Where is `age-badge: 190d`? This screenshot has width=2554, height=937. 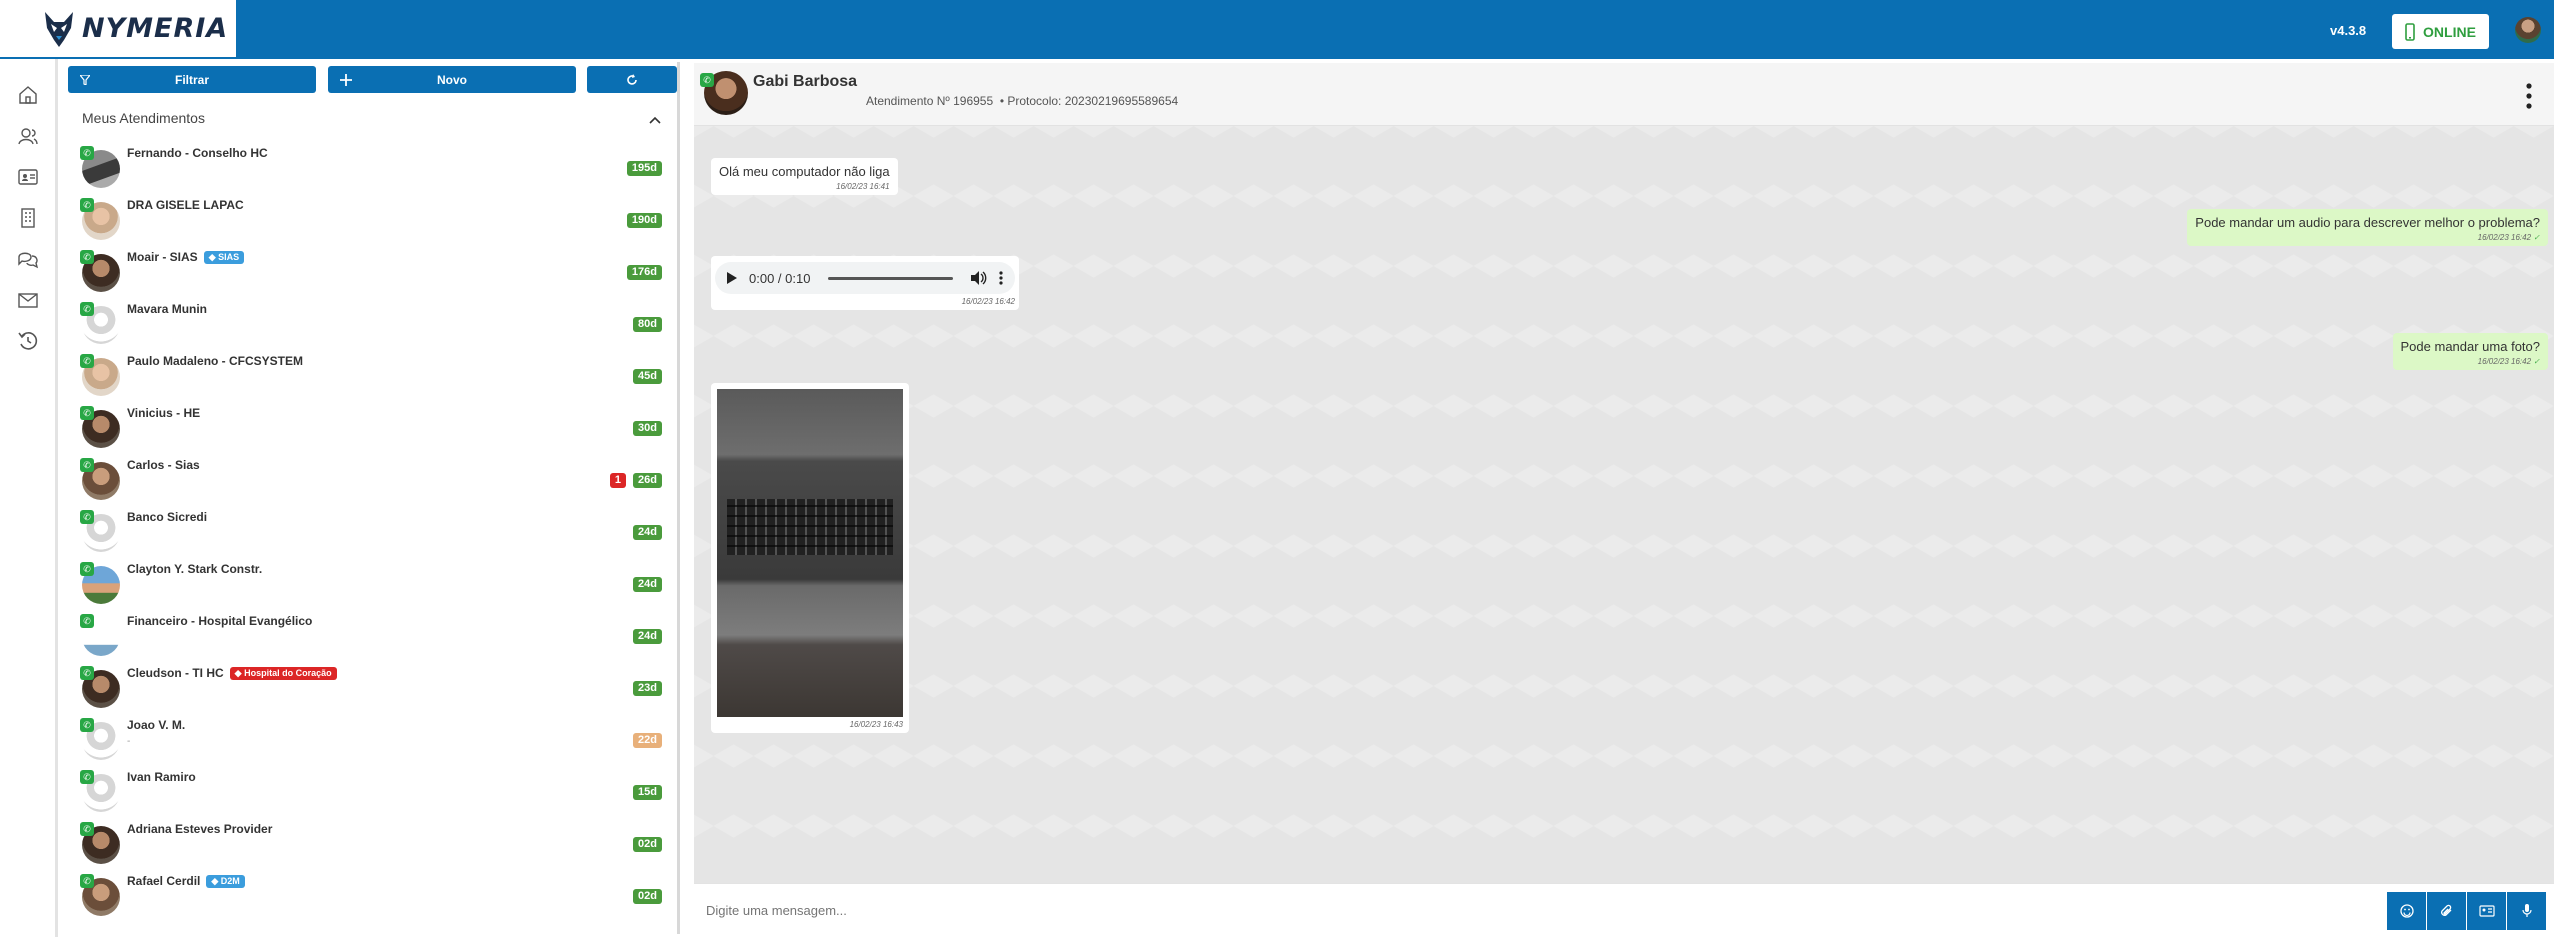
age-badge: 190d is located at coordinates (644, 220).